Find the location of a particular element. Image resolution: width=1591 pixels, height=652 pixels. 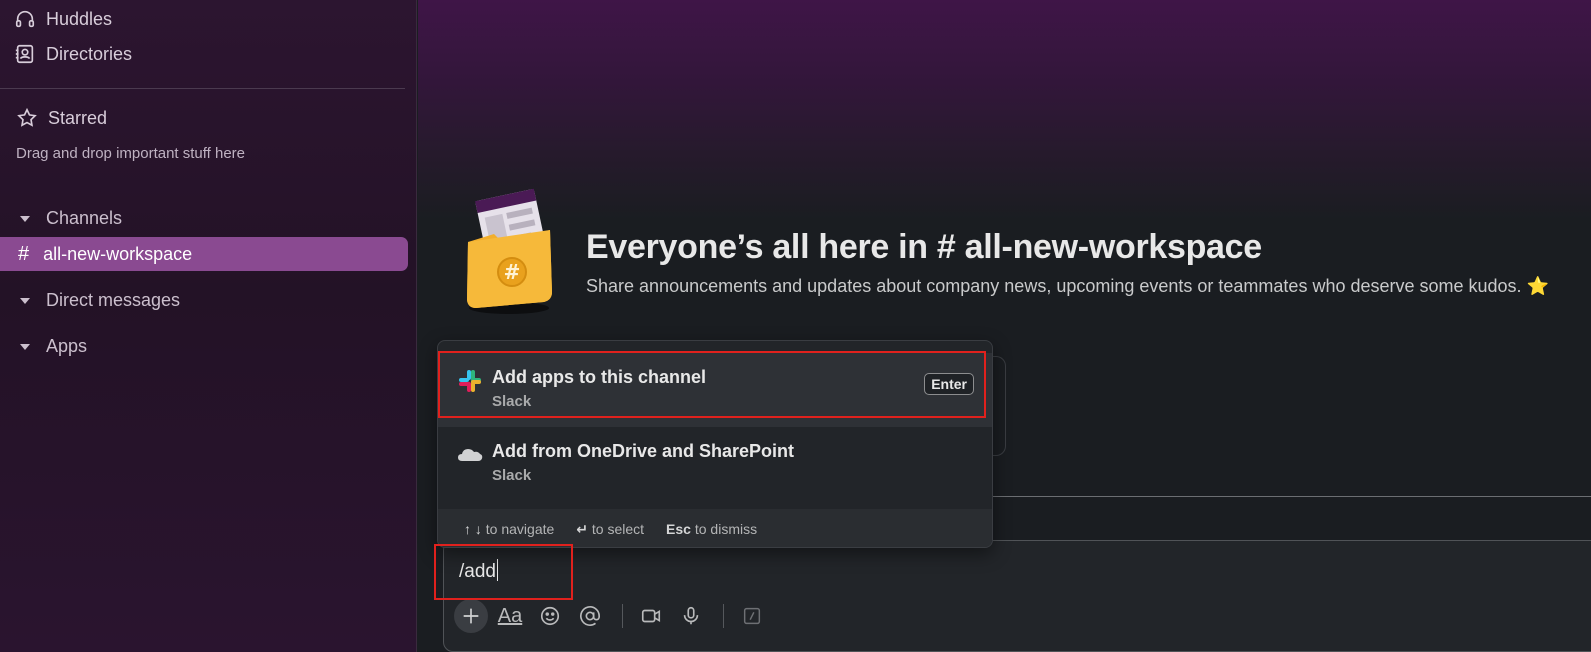

return-key-icon: ↵ is located at coordinates (582, 528).